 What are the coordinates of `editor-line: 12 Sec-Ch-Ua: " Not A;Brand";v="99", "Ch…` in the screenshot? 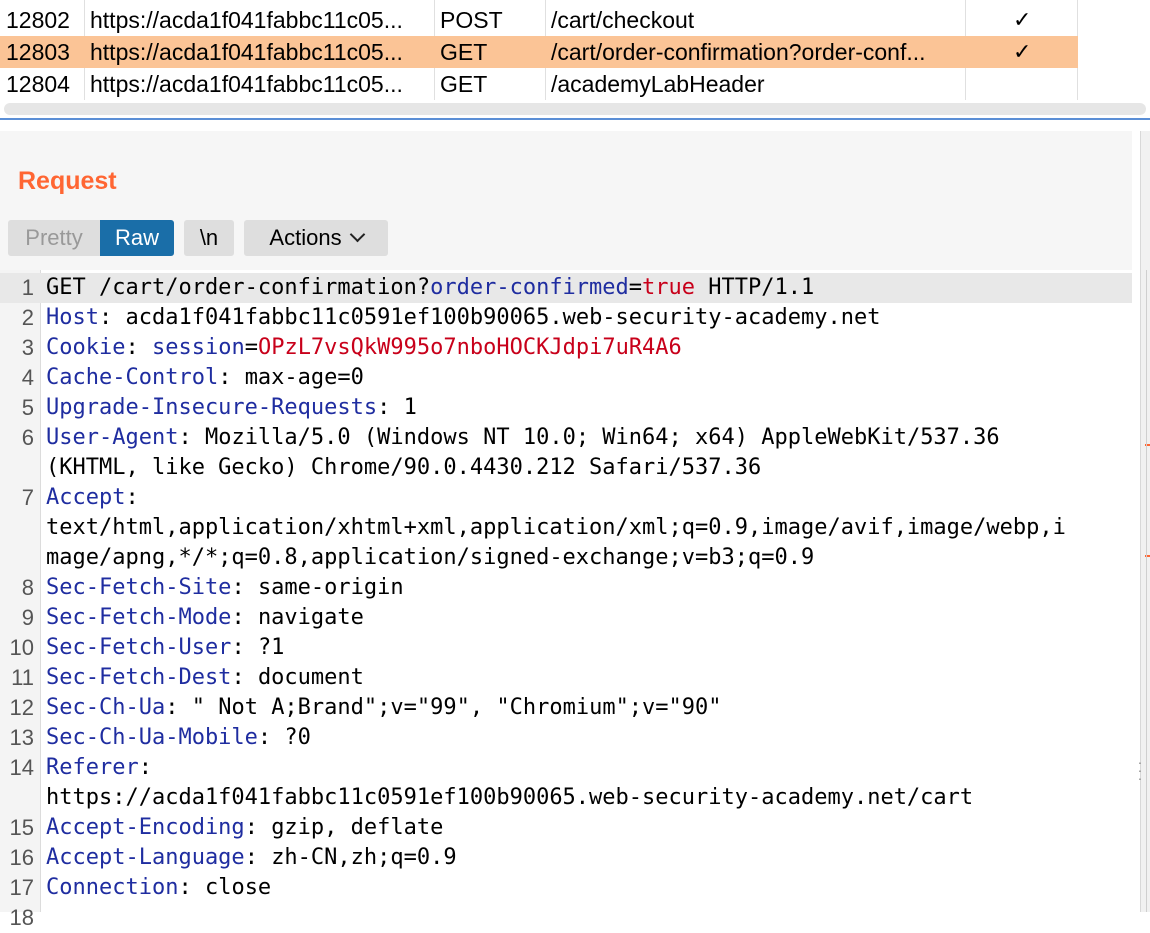 It's located at (566, 708).